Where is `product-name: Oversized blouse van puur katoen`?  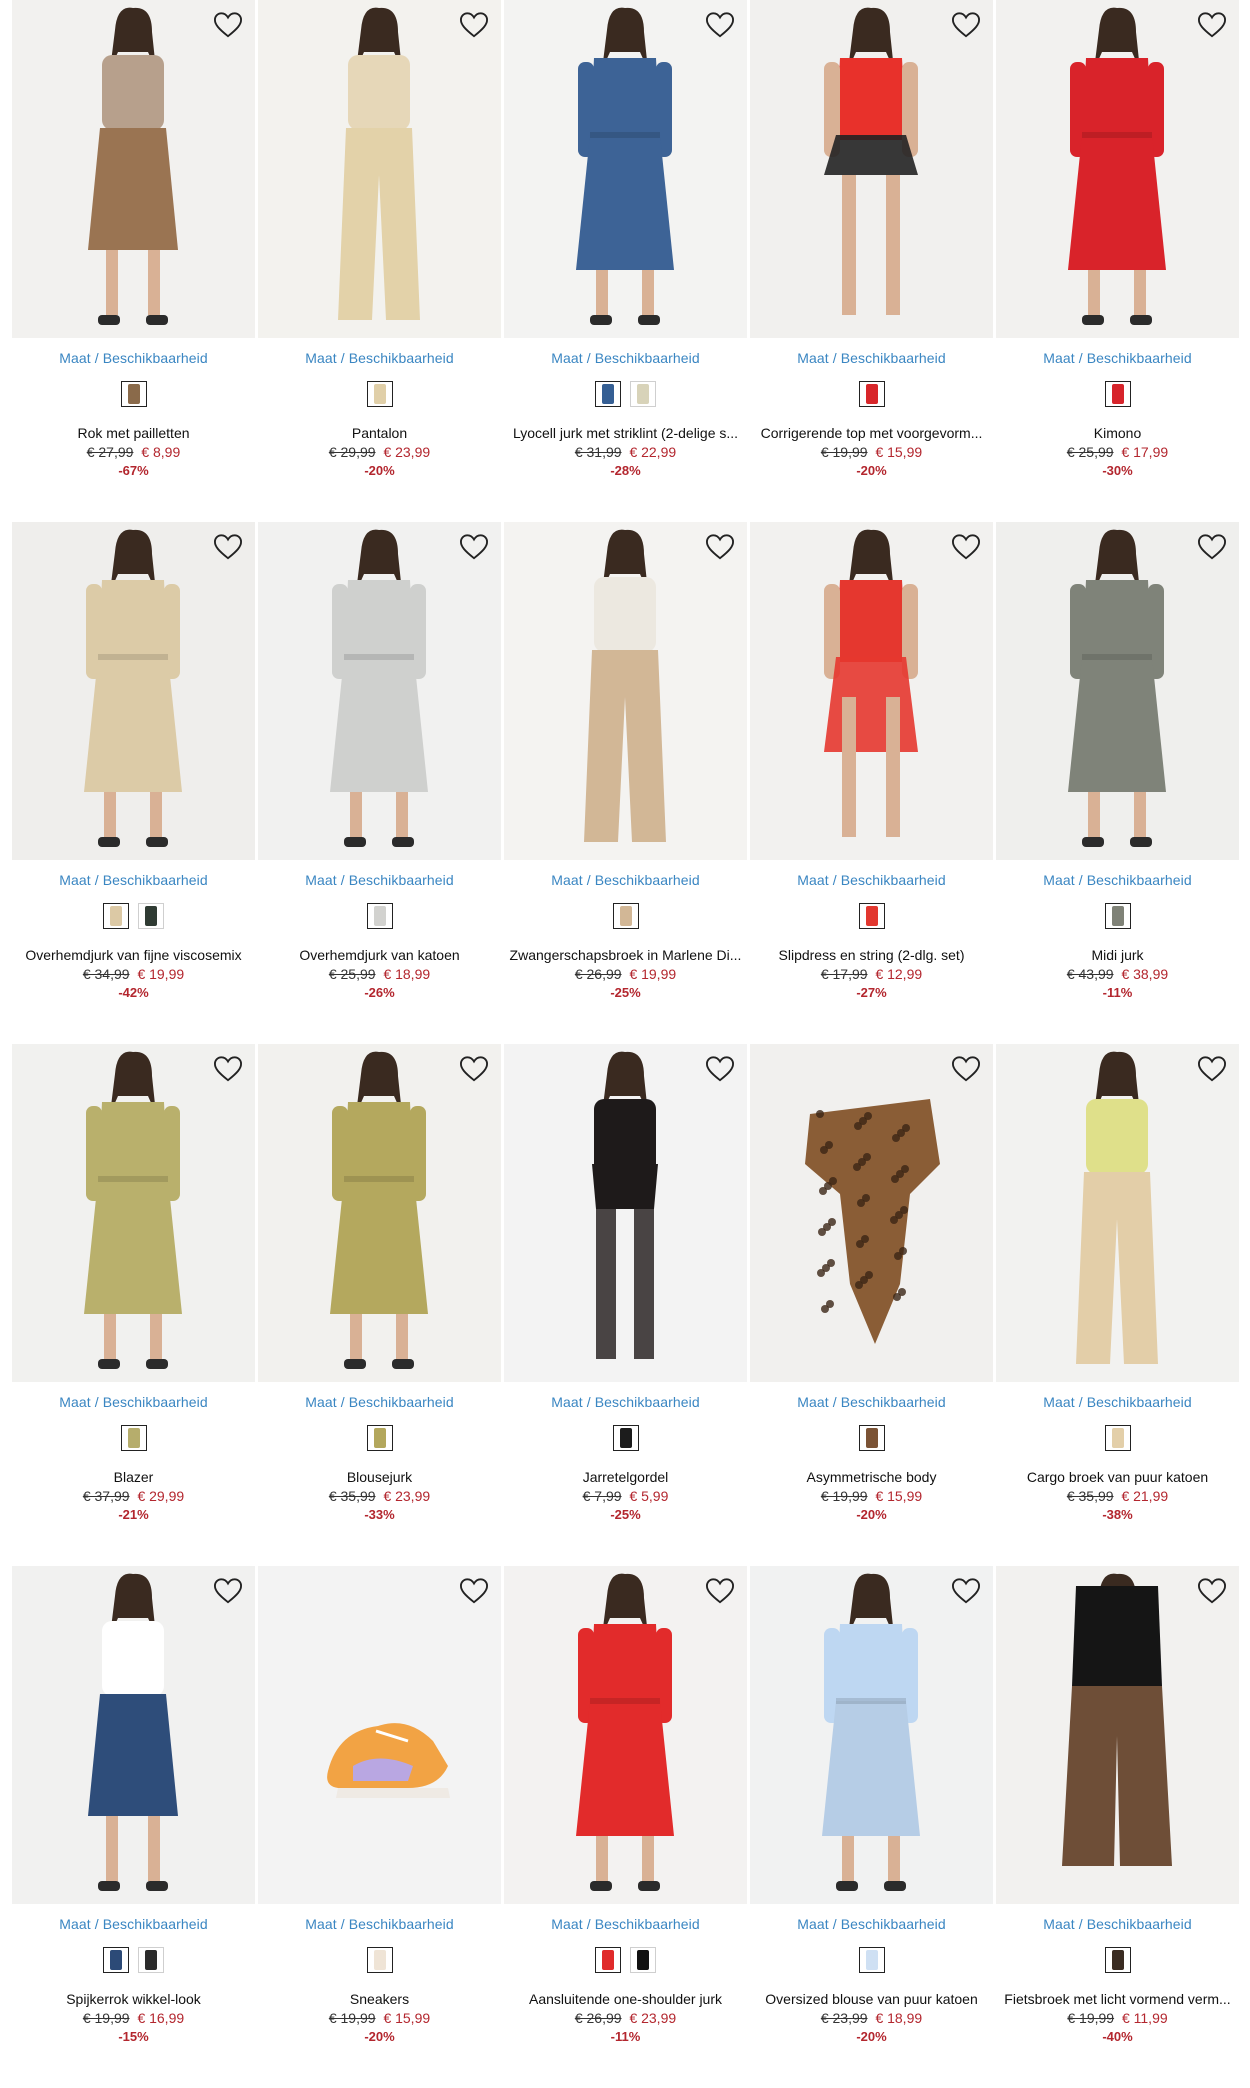 product-name: Oversized blouse van puur katoen is located at coordinates (871, 1999).